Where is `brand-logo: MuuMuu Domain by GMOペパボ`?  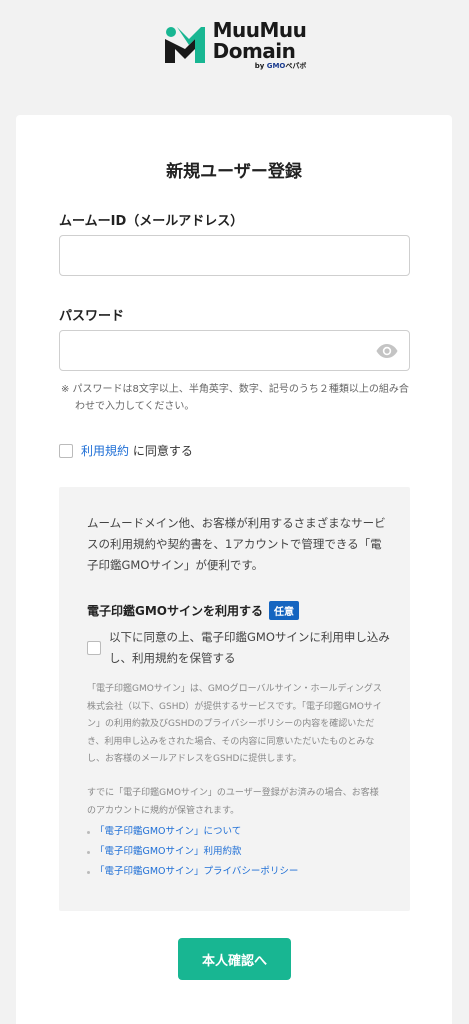 brand-logo: MuuMuu Domain by GMOペパボ is located at coordinates (235, 45).